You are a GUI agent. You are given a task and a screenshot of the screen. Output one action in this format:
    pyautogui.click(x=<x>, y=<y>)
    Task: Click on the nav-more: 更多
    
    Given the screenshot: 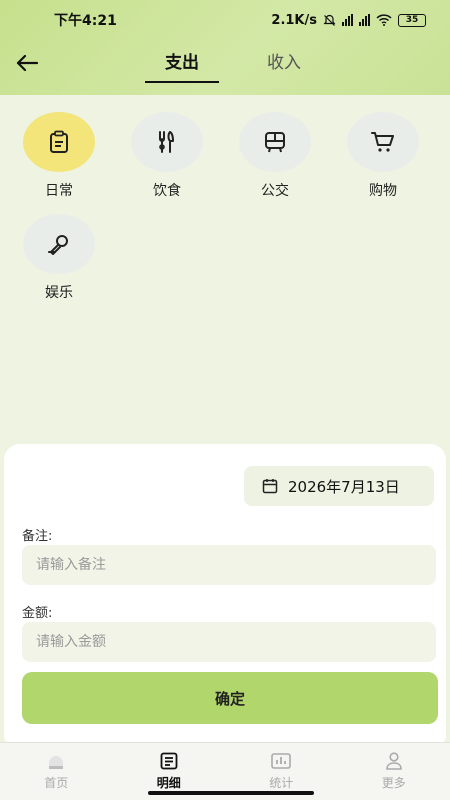 What is the action you would take?
    pyautogui.click(x=394, y=771)
    